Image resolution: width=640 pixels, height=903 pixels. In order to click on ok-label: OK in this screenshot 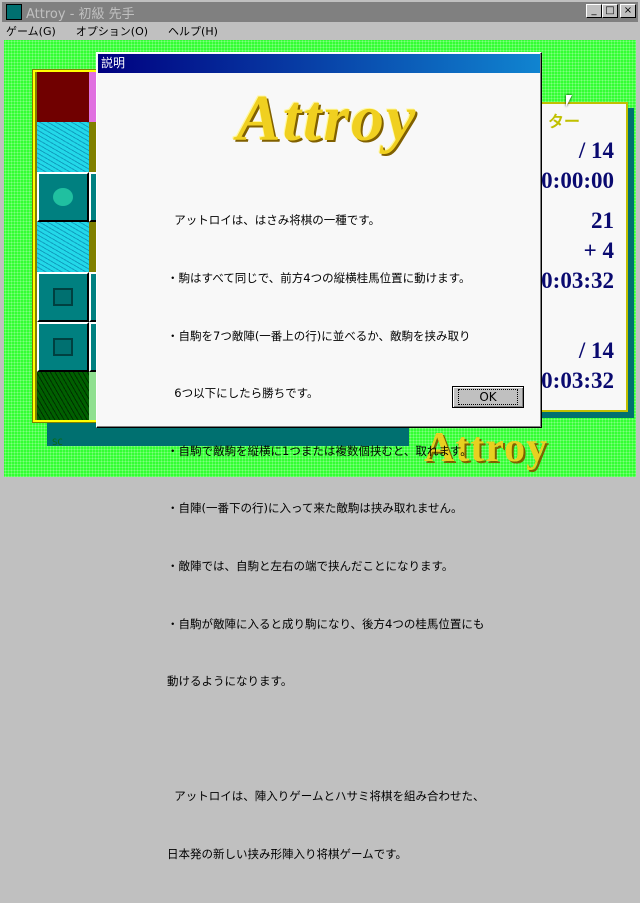, I will do `click(488, 397)`.